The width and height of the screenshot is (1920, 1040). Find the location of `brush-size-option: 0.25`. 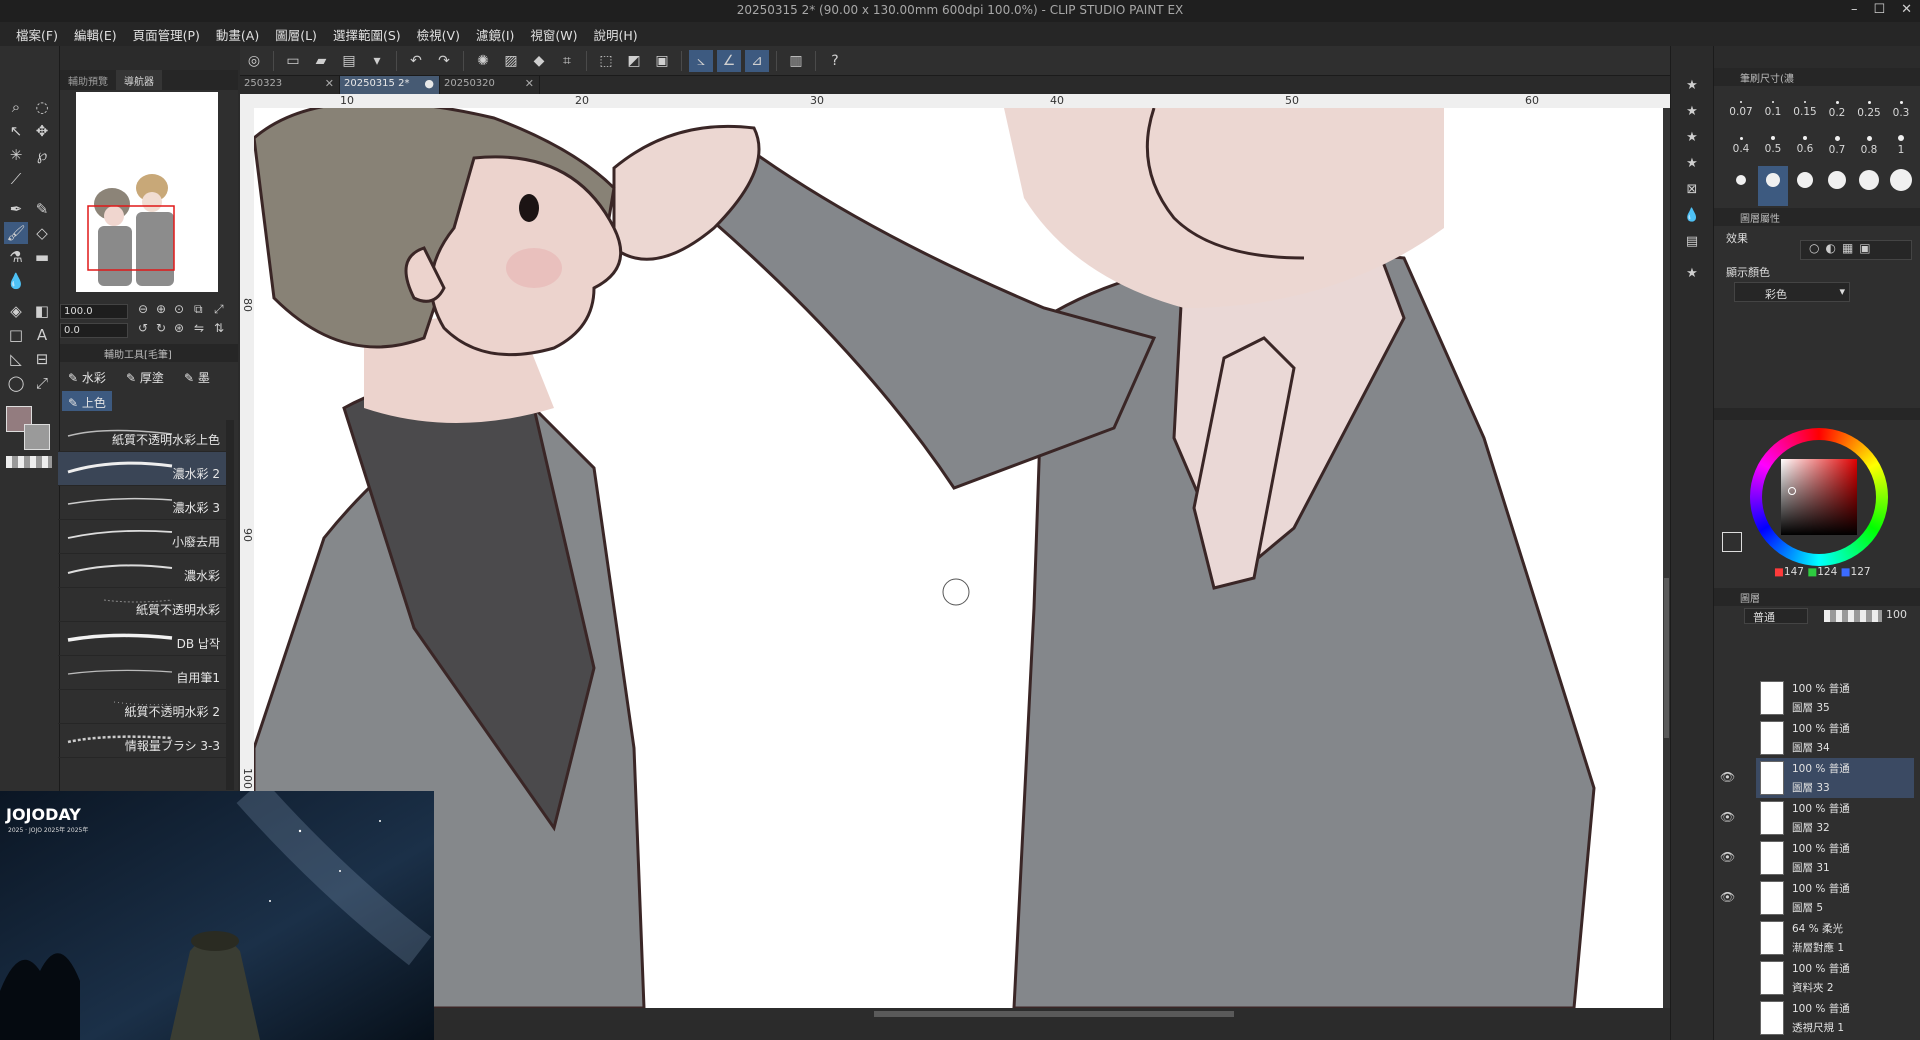

brush-size-option: 0.25 is located at coordinates (1869, 110).